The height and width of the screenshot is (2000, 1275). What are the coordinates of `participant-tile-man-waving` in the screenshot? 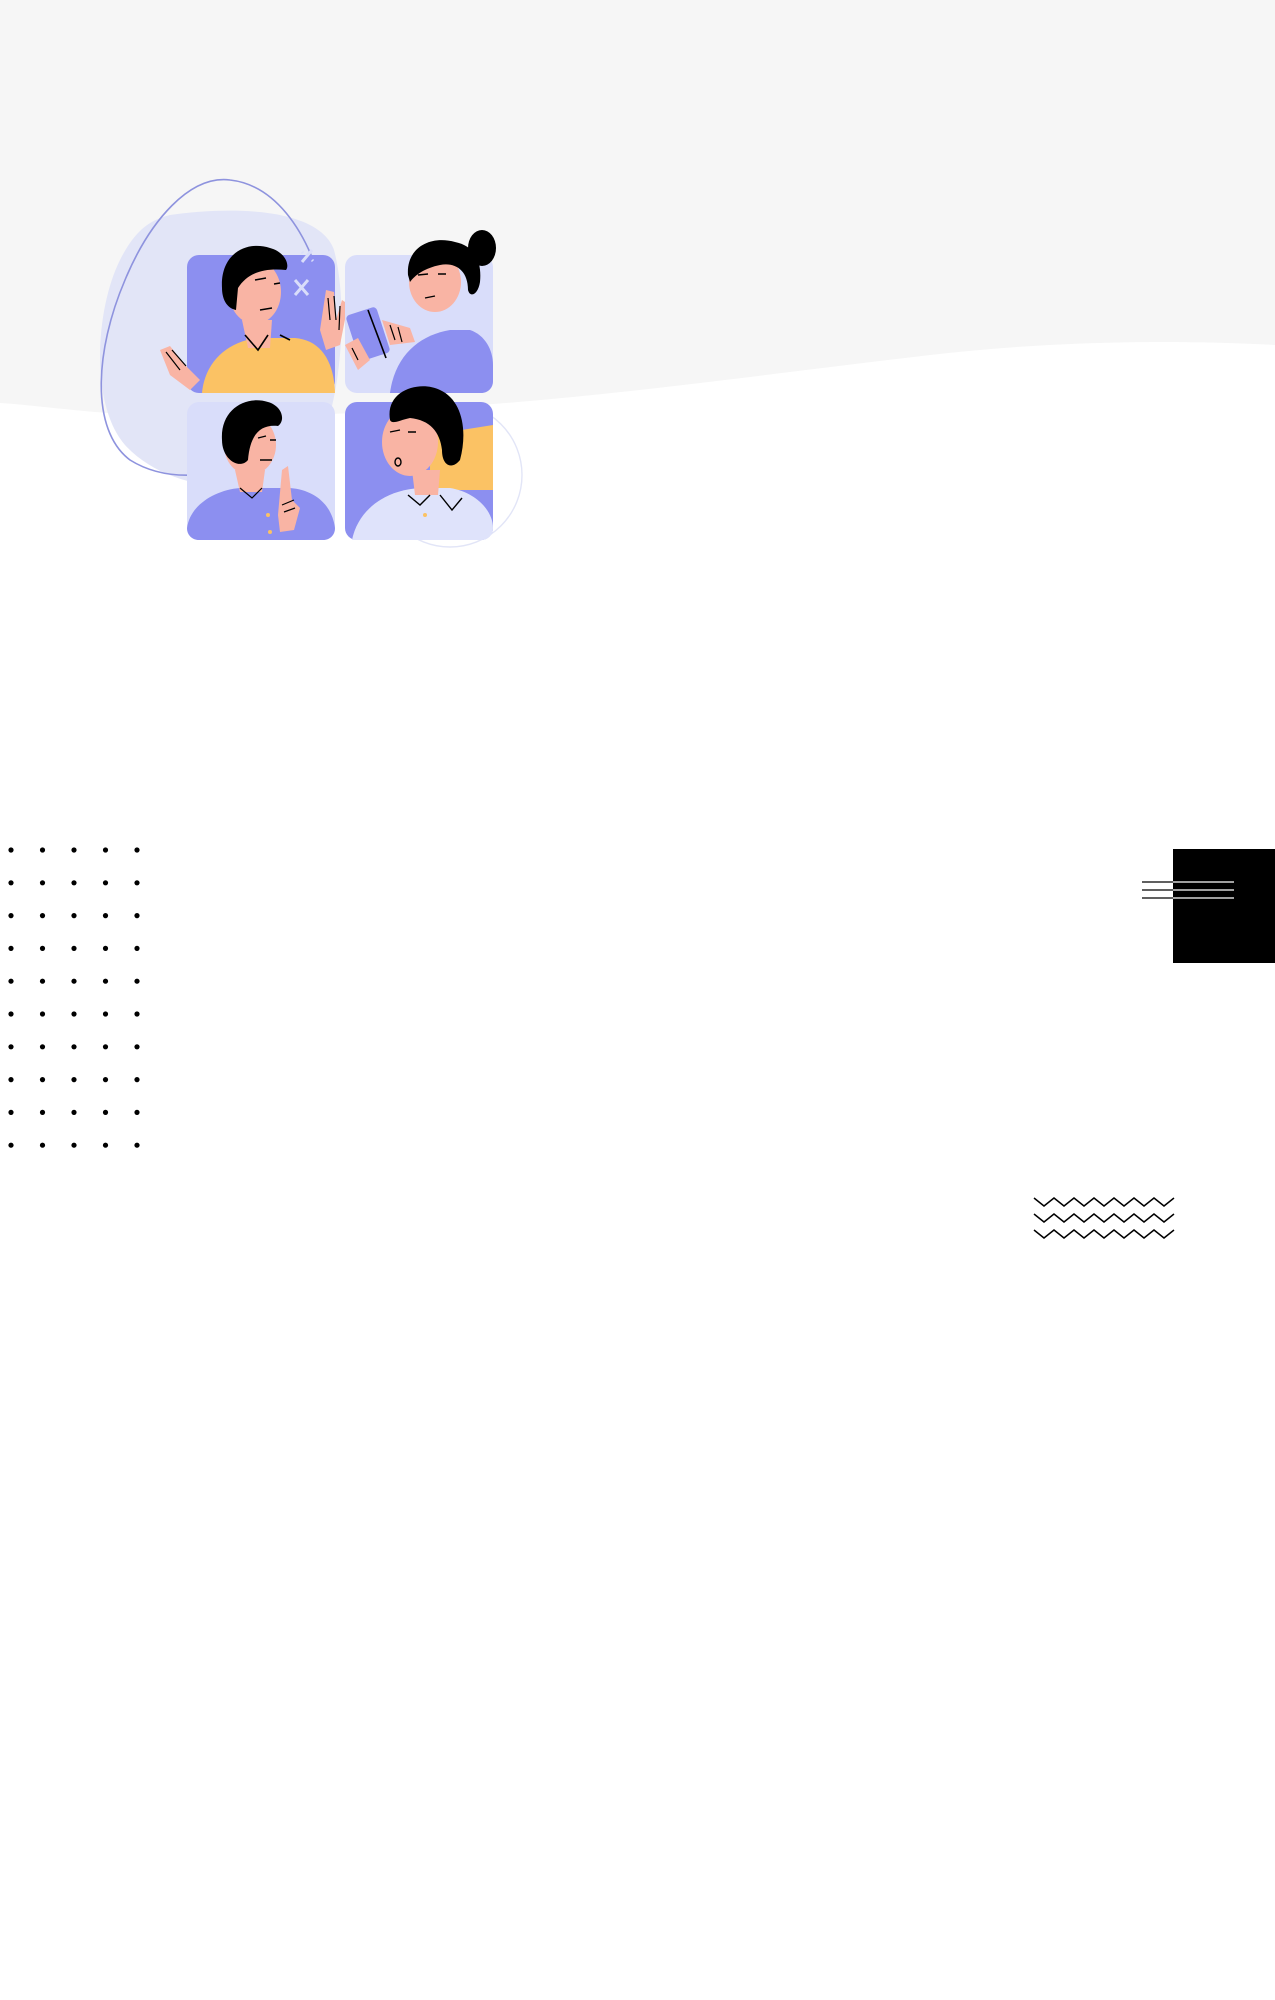 It's located at (254, 319).